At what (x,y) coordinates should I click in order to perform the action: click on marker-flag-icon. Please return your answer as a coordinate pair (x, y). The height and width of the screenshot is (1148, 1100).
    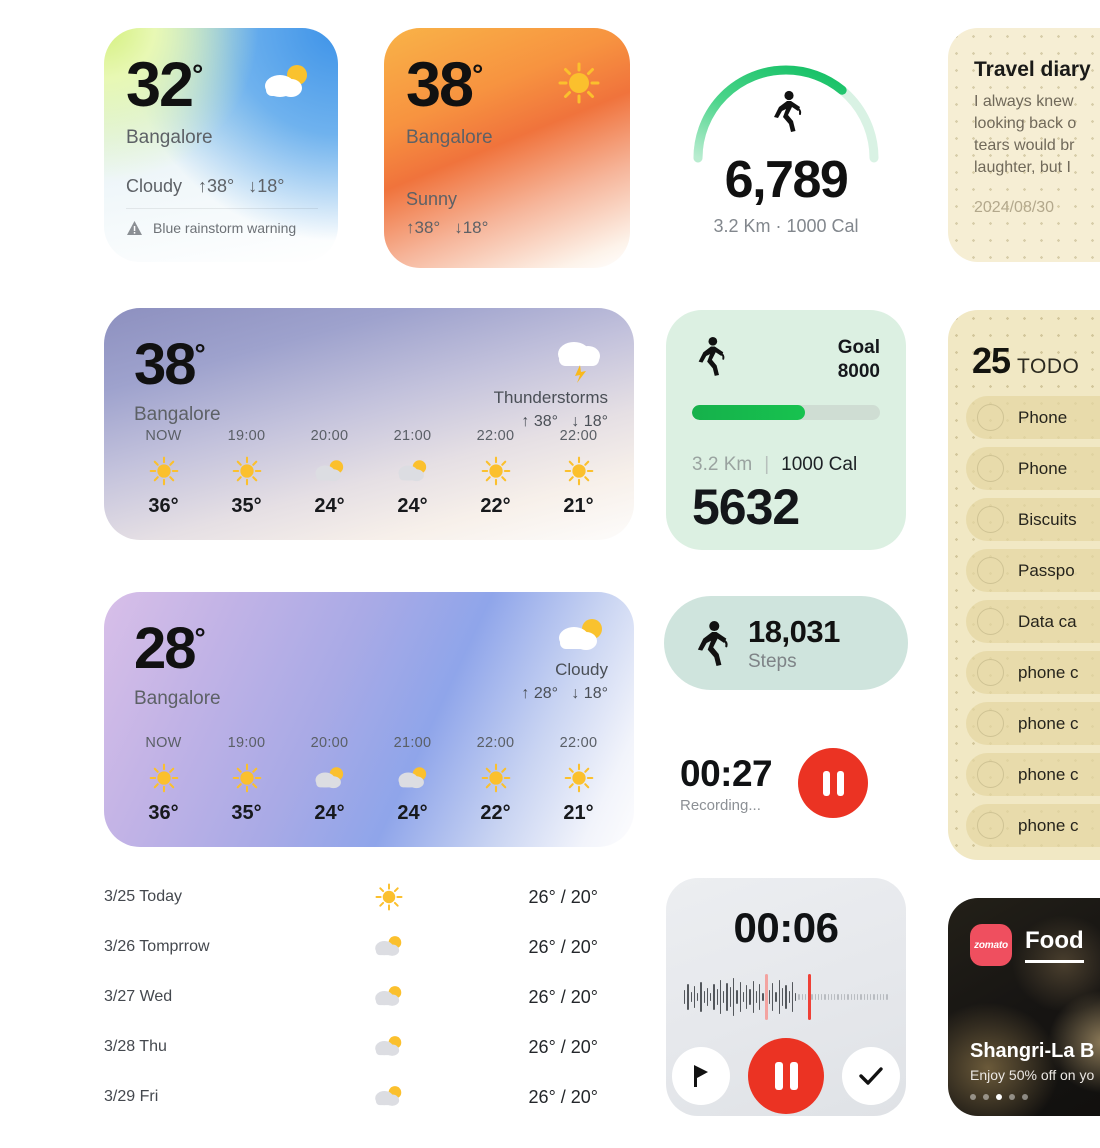
    Looking at the image, I should click on (701, 1076).